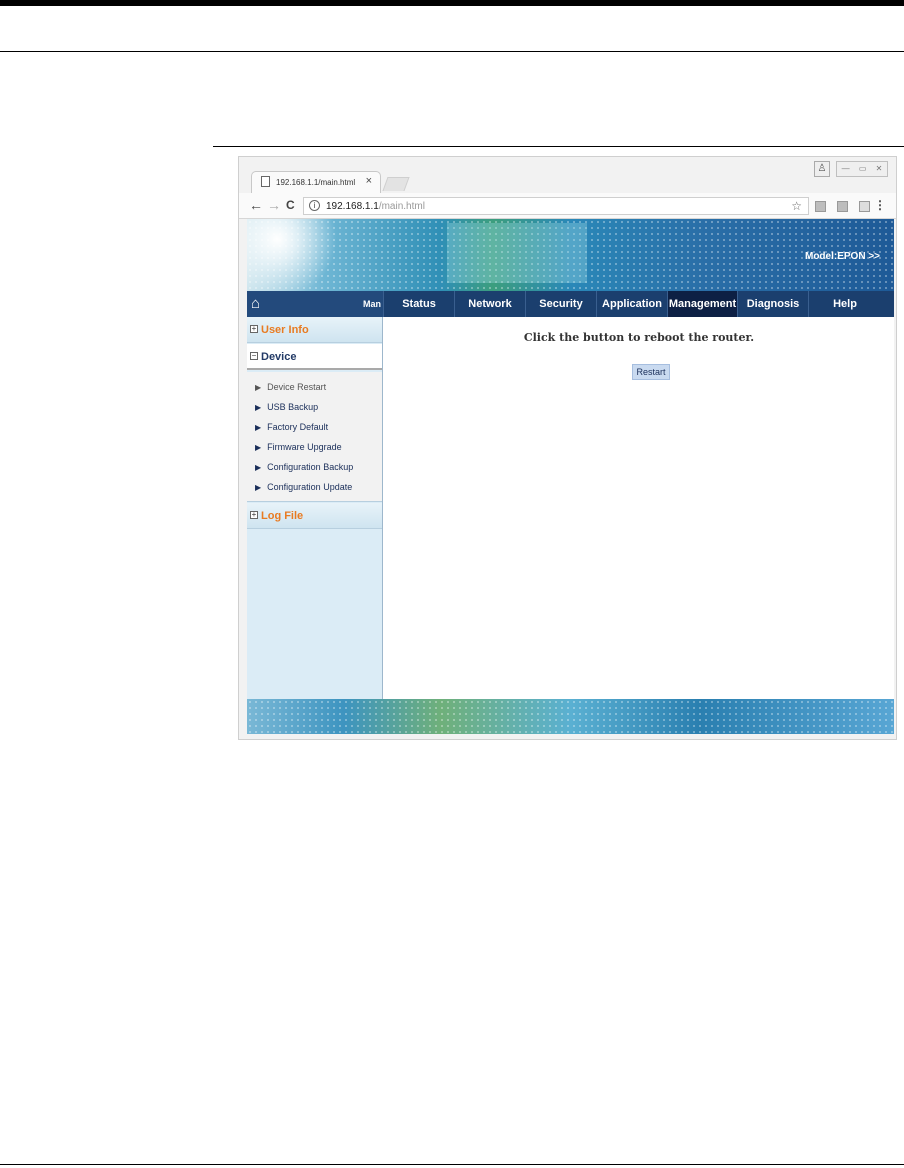 This screenshot has height=1168, width=904. Describe the element at coordinates (286, 407) in the screenshot. I see `sidebar-item-usb-backup: ▶ USB Backup` at that location.